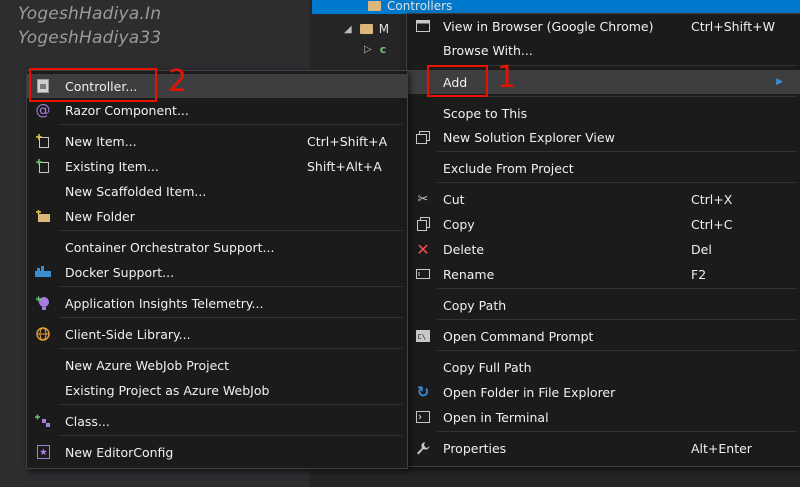 The height and width of the screenshot is (487, 800). Describe the element at coordinates (423, 249) in the screenshot. I see `delete-x-icon: ✕` at that location.